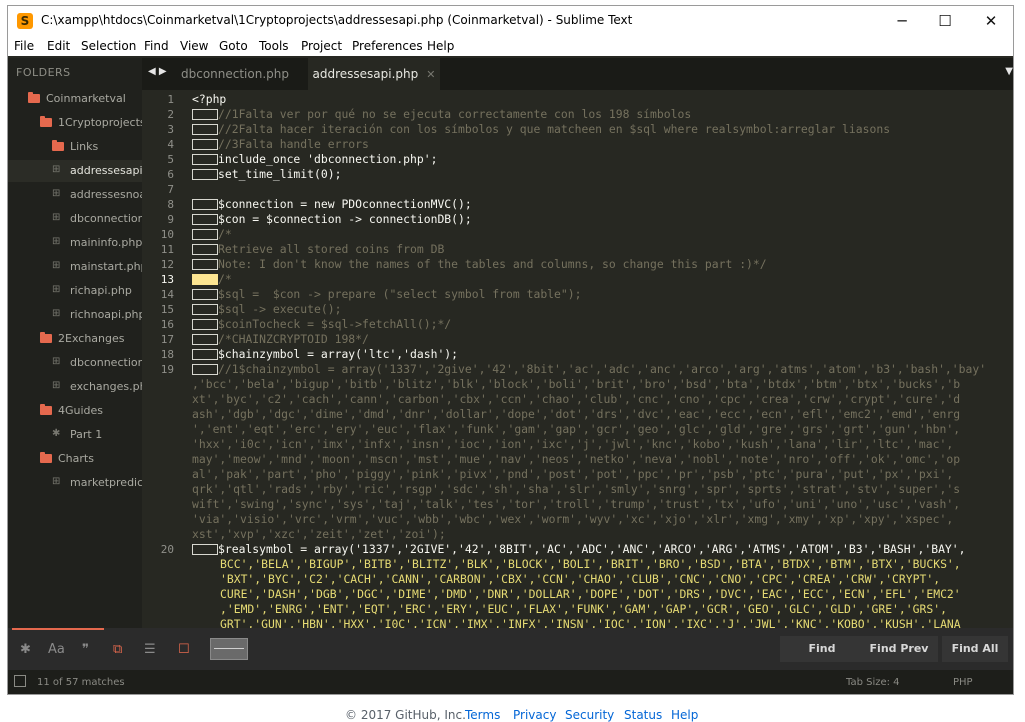 The height and width of the screenshot is (722, 1025). What do you see at coordinates (387, 46) in the screenshot?
I see `menu-preferences: Preferences` at bounding box center [387, 46].